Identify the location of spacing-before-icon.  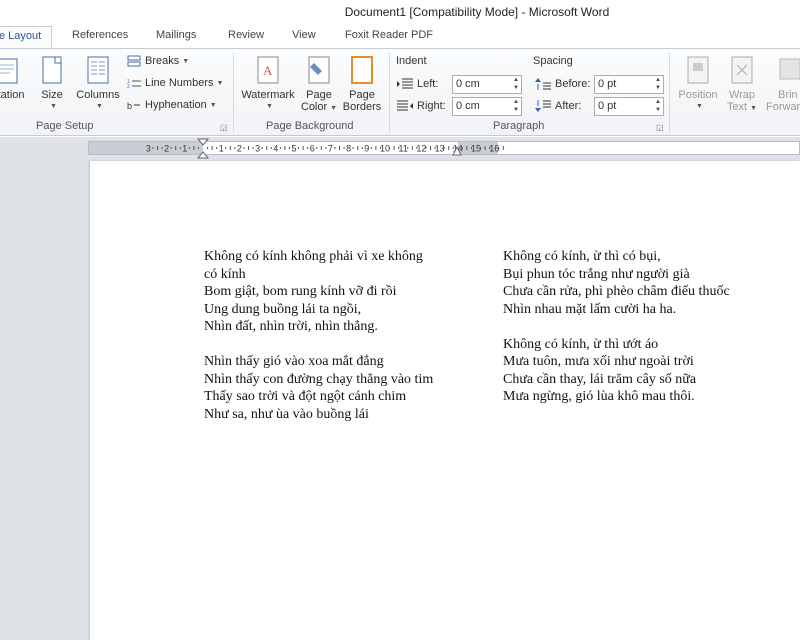
(543, 84).